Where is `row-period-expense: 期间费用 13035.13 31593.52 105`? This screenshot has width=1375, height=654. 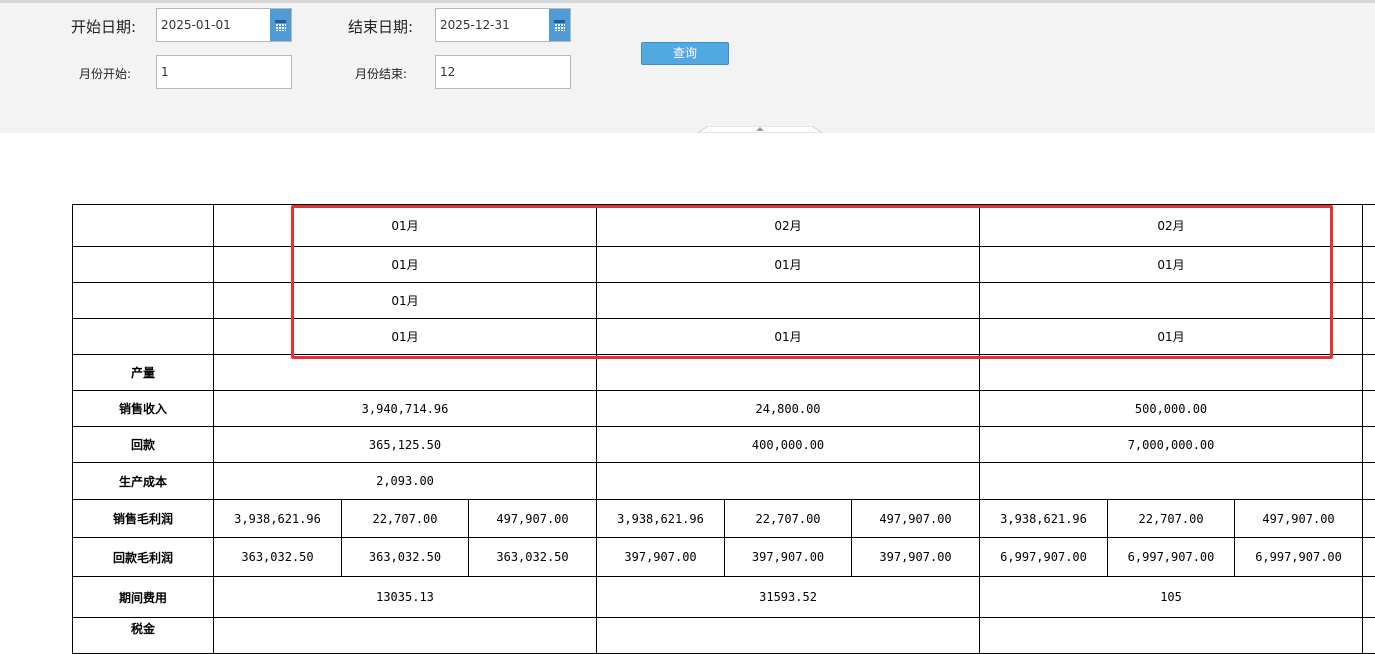
row-period-expense: 期间费用 13035.13 31593.52 105 is located at coordinates (724, 597).